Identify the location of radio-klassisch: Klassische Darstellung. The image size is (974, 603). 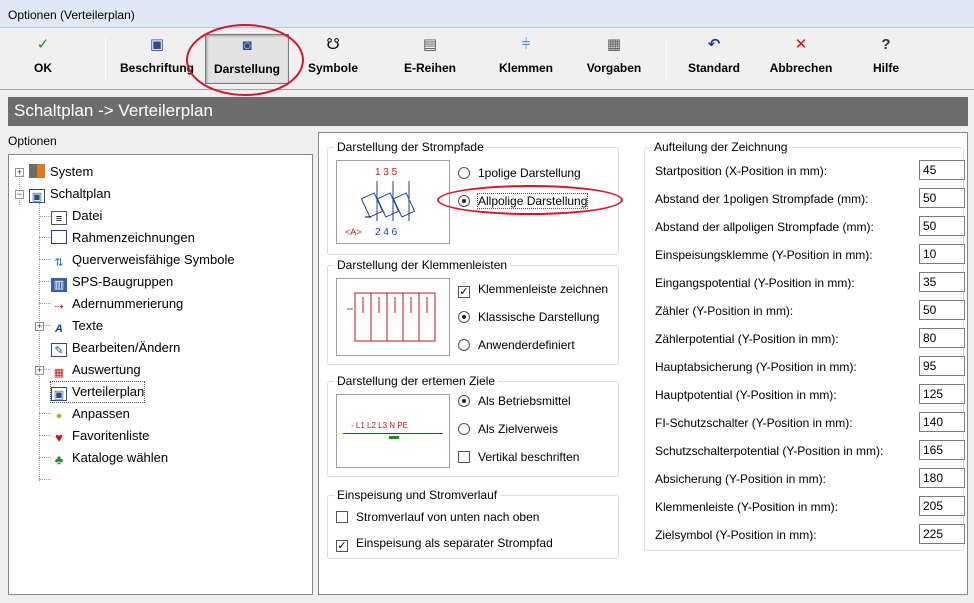
(528, 317).